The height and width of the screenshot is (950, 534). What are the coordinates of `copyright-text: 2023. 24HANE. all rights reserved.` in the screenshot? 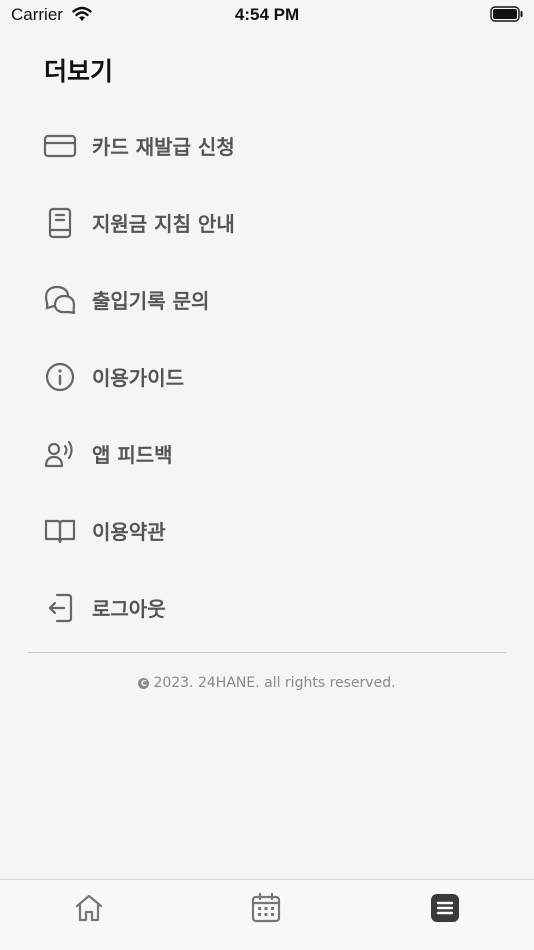 It's located at (274, 683).